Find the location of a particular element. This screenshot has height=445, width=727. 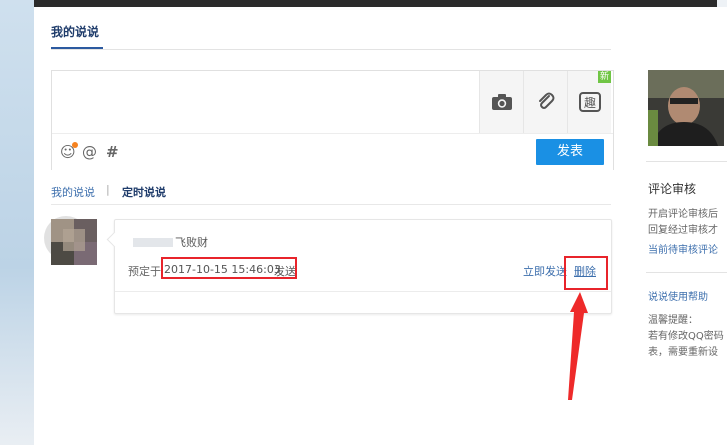

highlight-box-time is located at coordinates (229, 268).